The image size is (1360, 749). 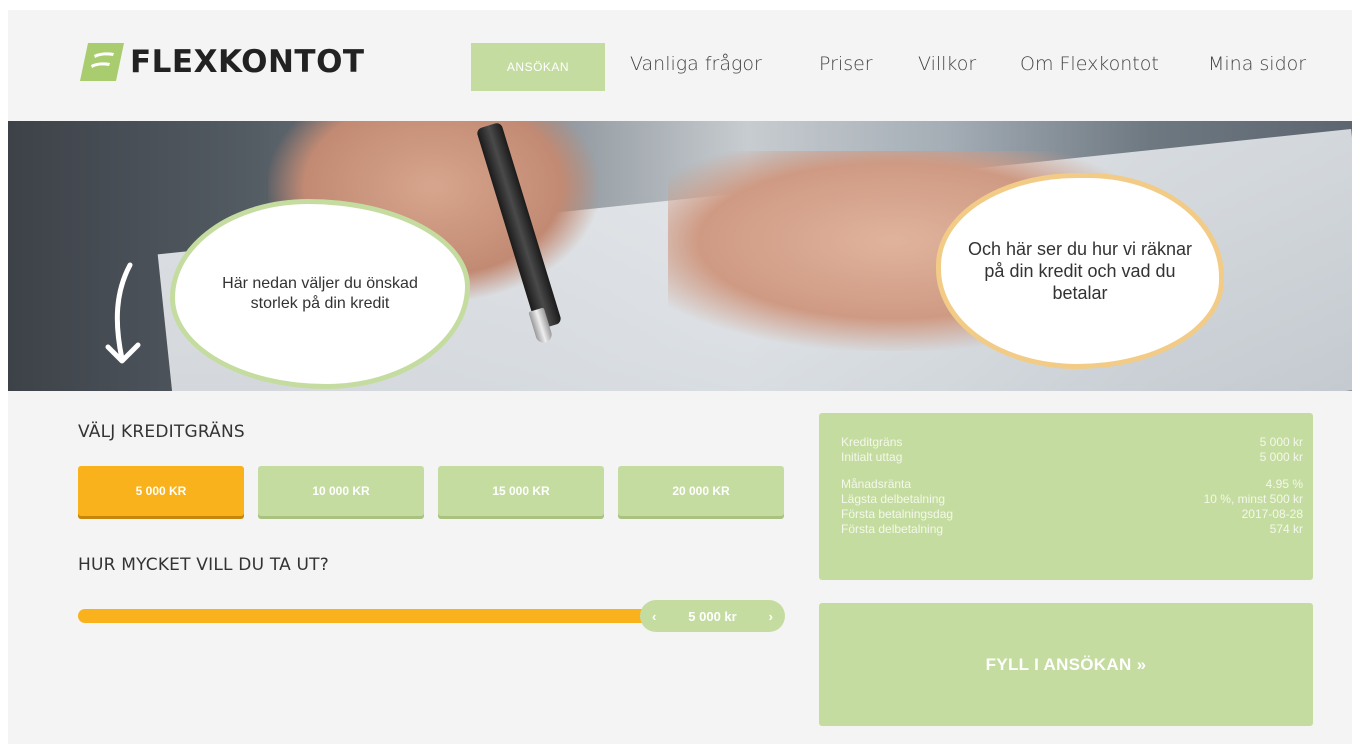 What do you see at coordinates (1072, 484) in the screenshot?
I see `summary-row: Månadsränta 4.95 %` at bounding box center [1072, 484].